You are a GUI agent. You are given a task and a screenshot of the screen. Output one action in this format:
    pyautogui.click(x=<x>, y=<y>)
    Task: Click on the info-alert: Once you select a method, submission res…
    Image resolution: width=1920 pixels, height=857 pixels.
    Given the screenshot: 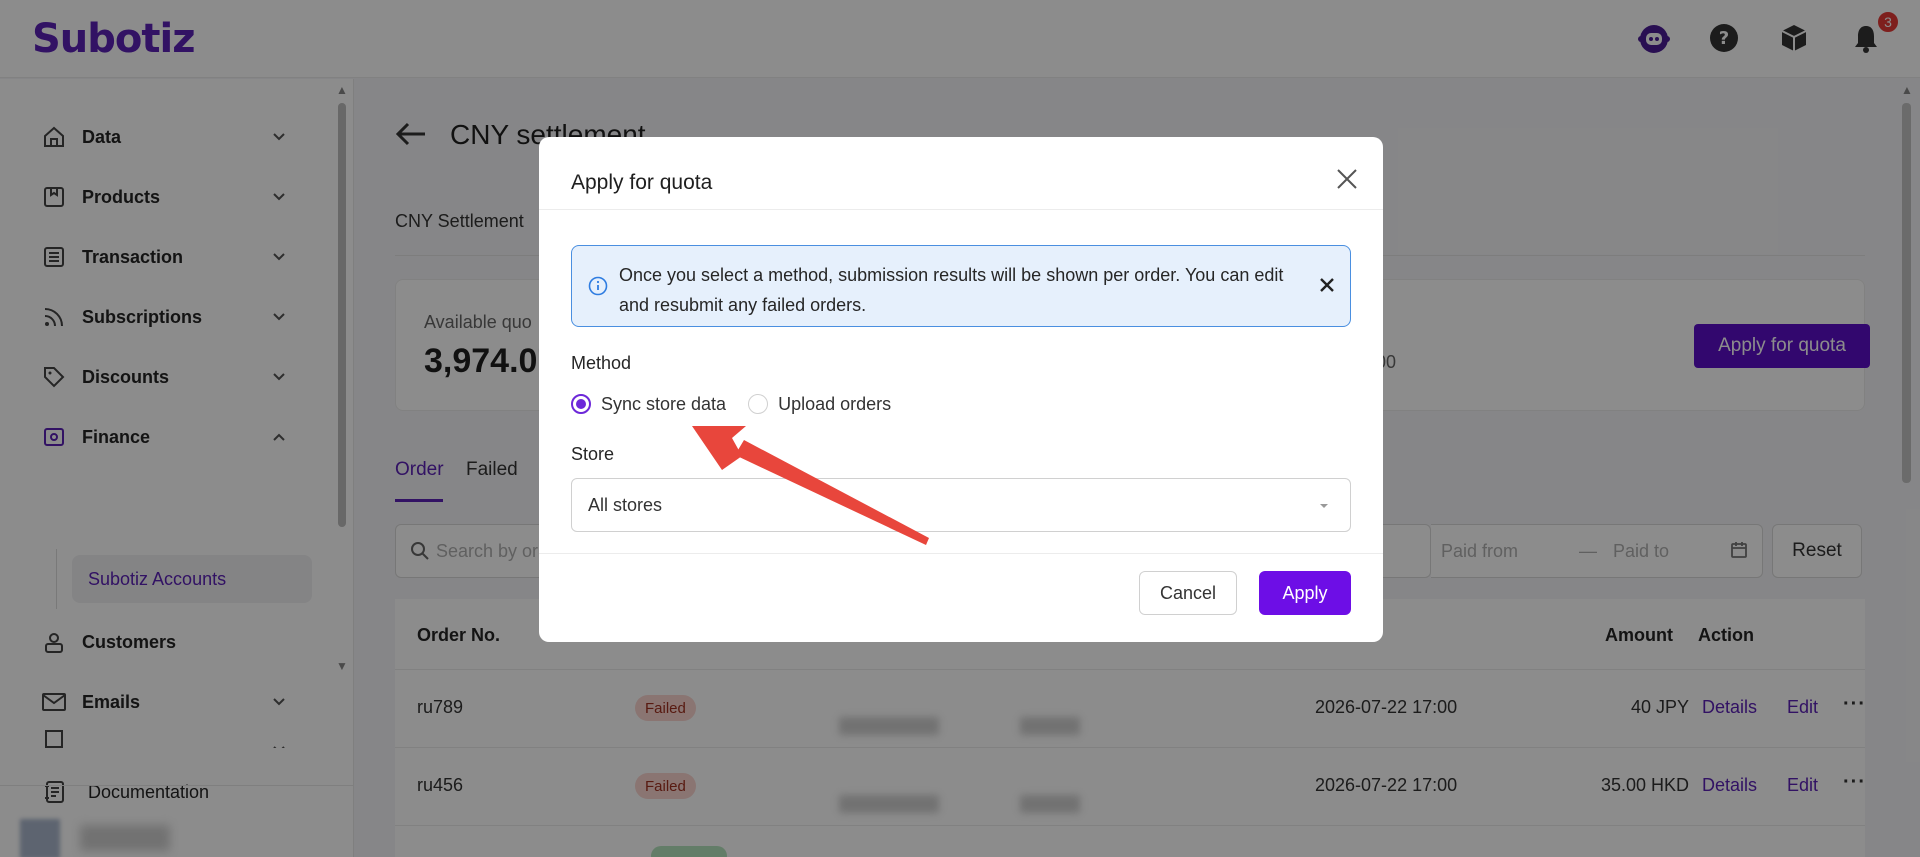 What is the action you would take?
    pyautogui.click(x=961, y=286)
    